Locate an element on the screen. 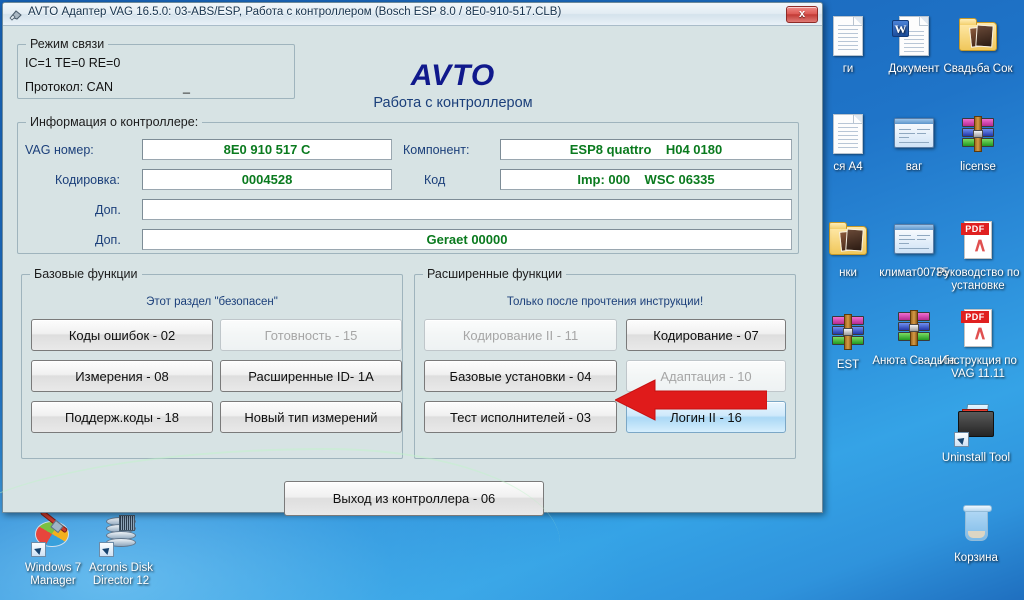 The image size is (1024, 600). code-label: Код is located at coordinates (435, 180).